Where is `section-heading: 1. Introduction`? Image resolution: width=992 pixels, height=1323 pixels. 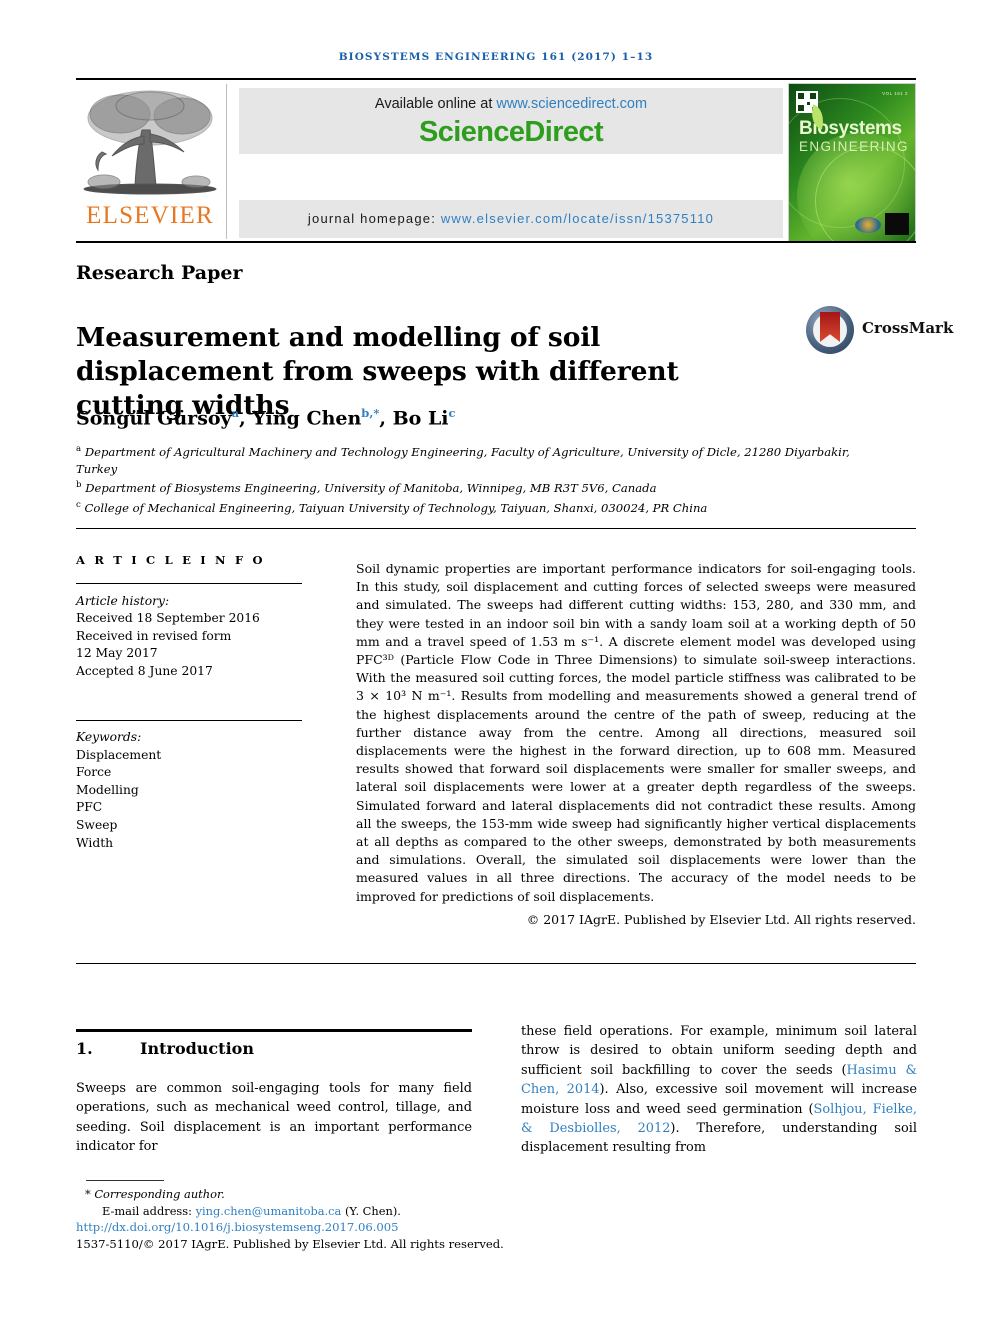 section-heading: 1. Introduction is located at coordinates (274, 1048).